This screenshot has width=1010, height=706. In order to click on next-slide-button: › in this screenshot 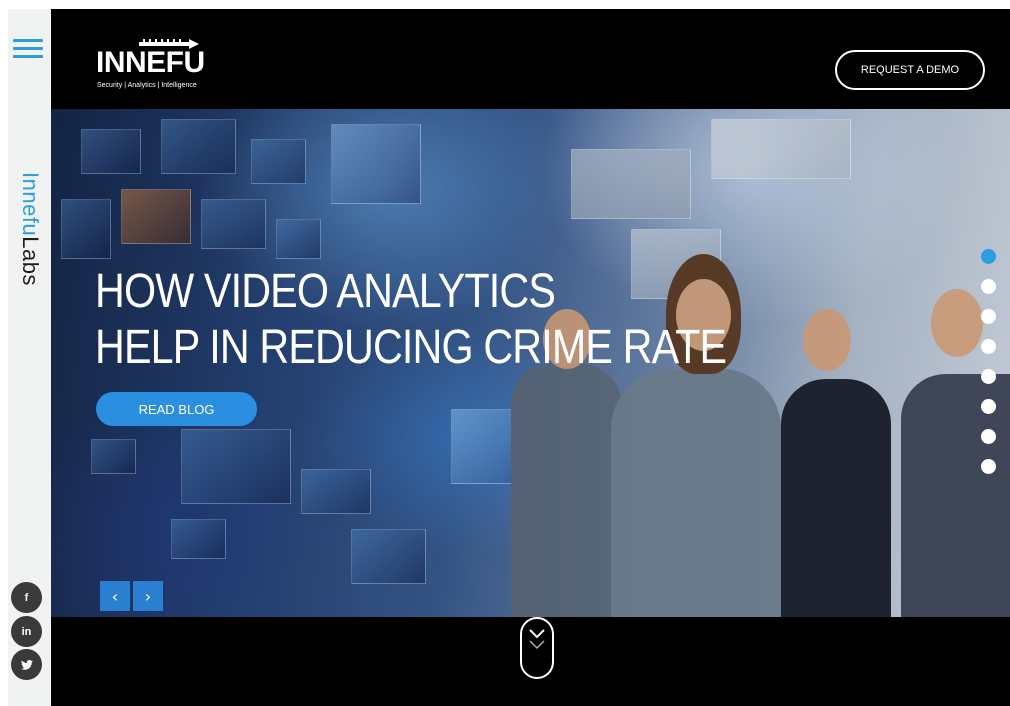, I will do `click(148, 596)`.